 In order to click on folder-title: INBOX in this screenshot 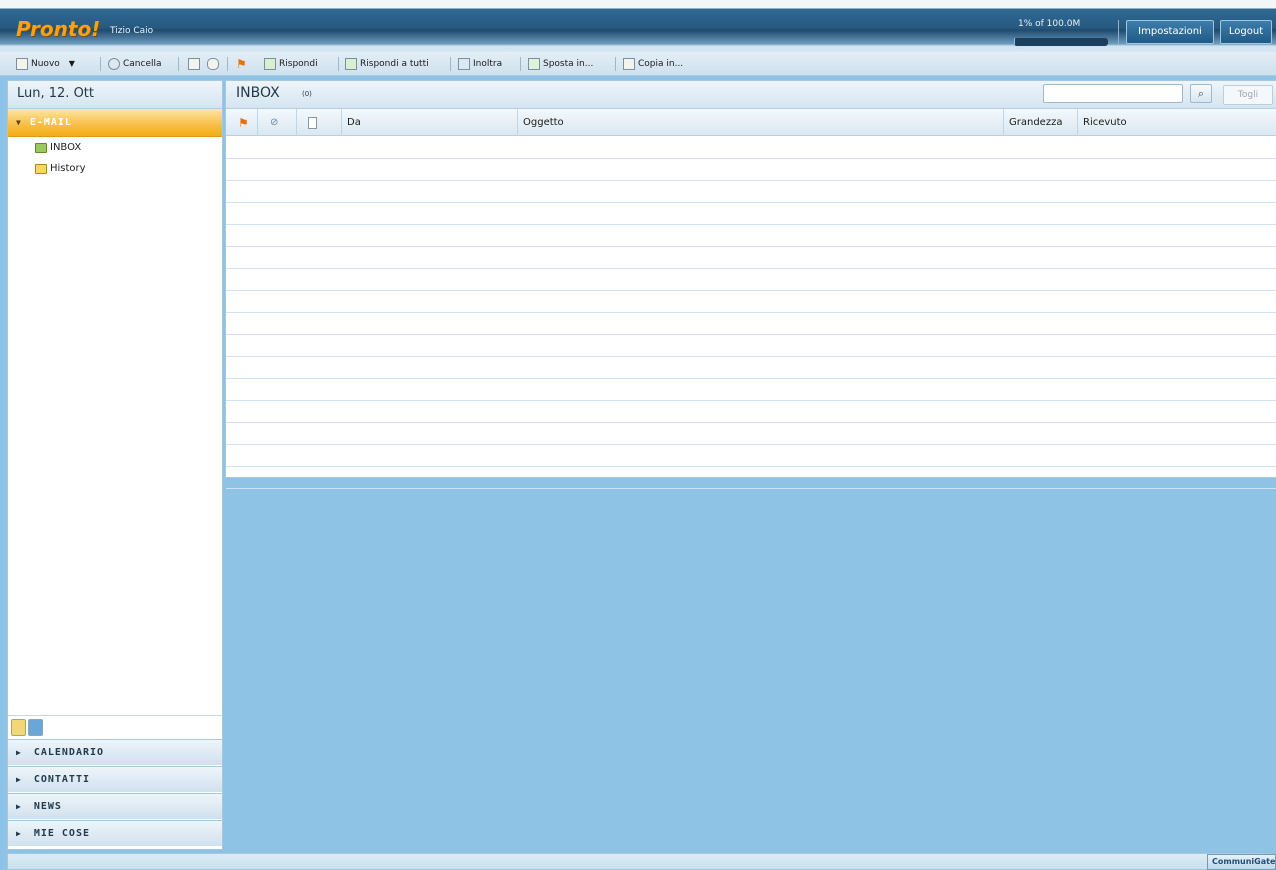, I will do `click(258, 93)`.